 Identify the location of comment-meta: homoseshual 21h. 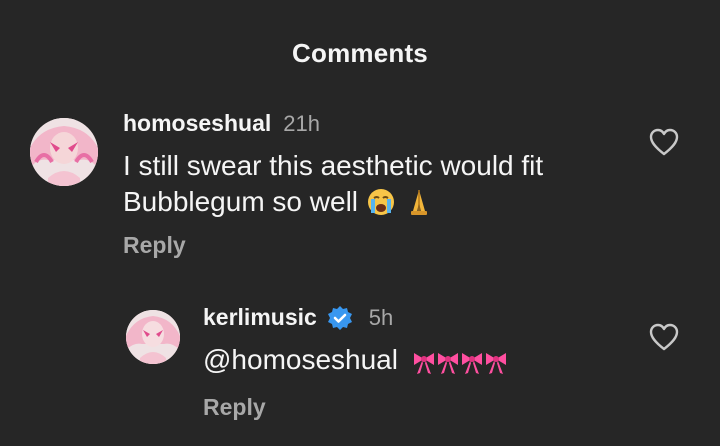
(221, 123).